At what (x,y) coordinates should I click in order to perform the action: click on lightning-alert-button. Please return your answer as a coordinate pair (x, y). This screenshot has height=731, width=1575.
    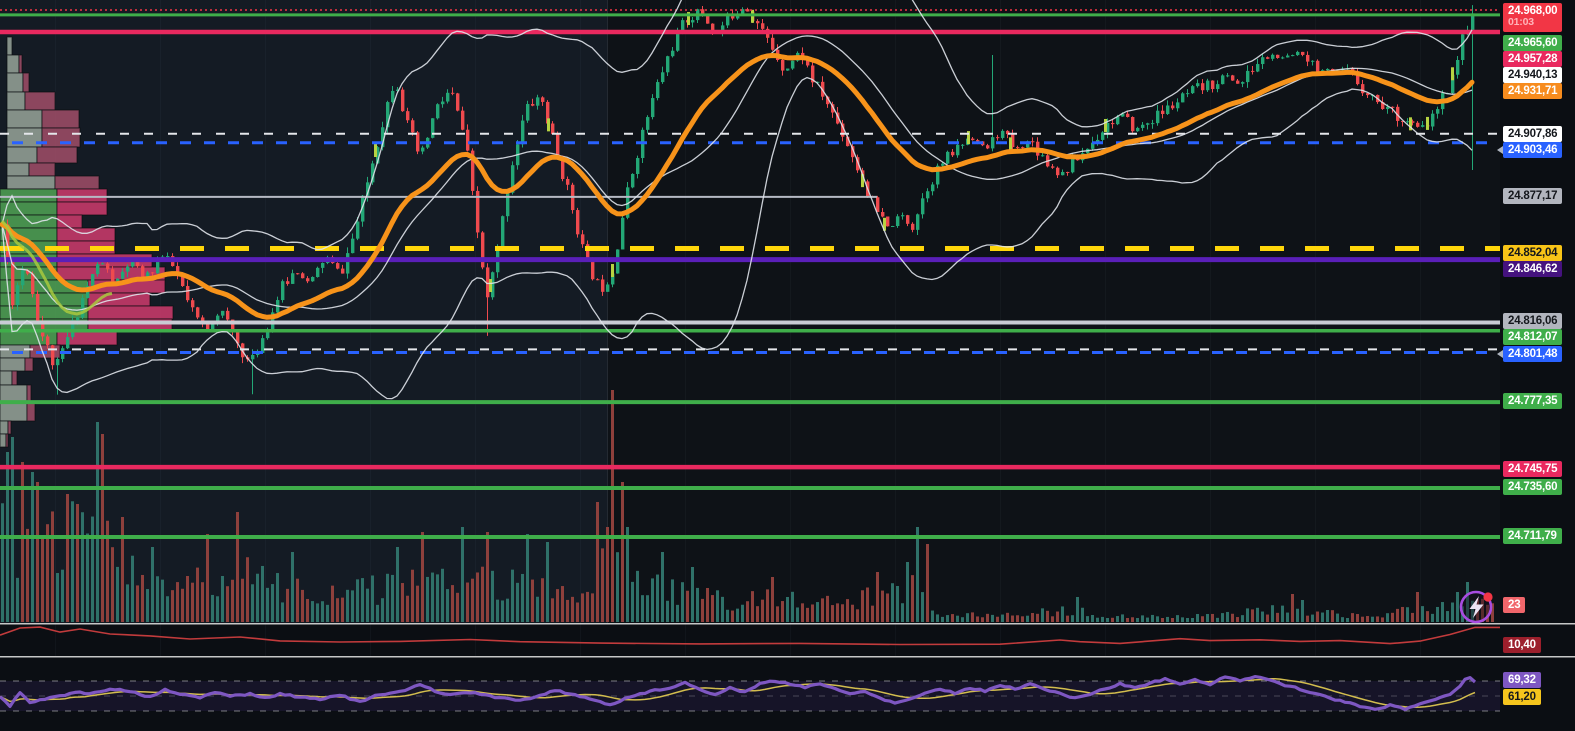
    Looking at the image, I should click on (1477, 607).